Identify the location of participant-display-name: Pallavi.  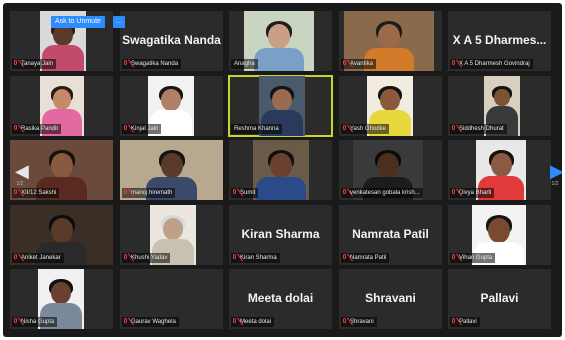
(499, 298).